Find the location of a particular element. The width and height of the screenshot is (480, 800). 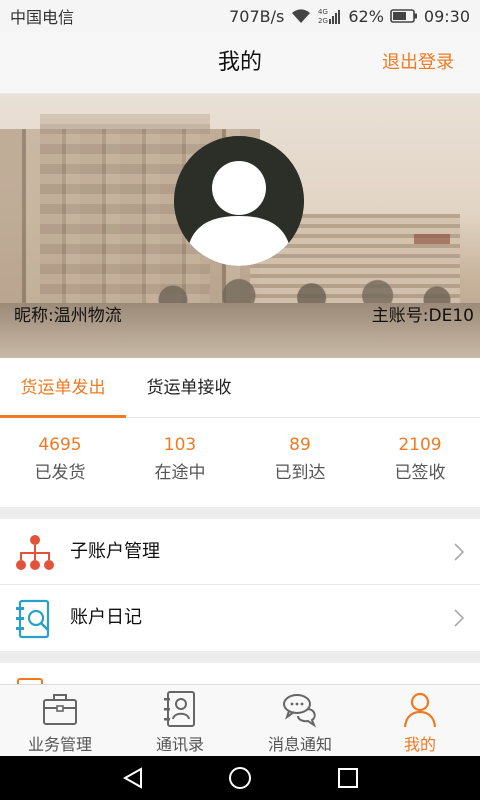

nav-mine: 我的 is located at coordinates (420, 720).